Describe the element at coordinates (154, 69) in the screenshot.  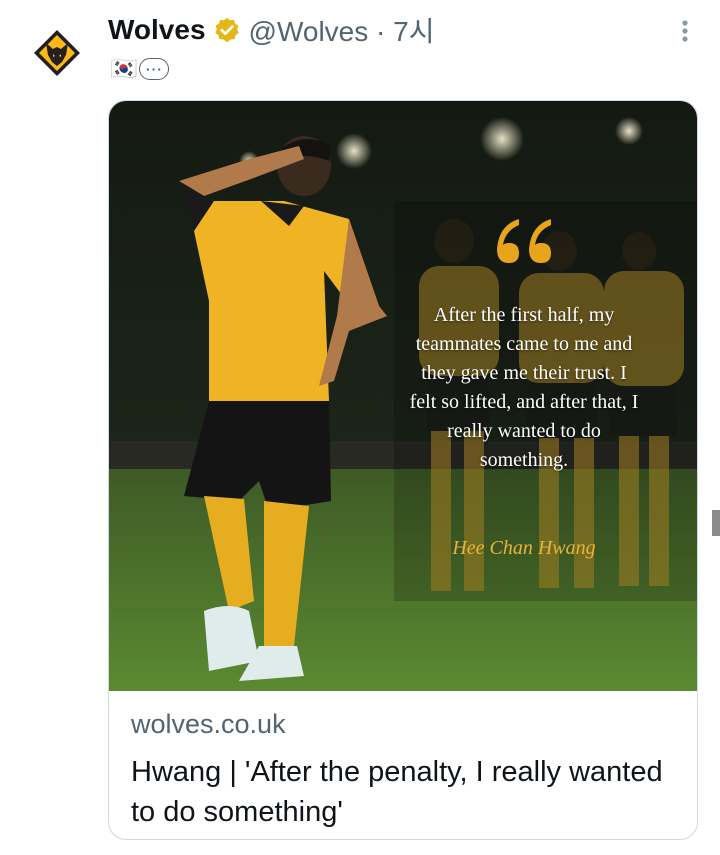
I see `more-emoji-icon: ···` at that location.